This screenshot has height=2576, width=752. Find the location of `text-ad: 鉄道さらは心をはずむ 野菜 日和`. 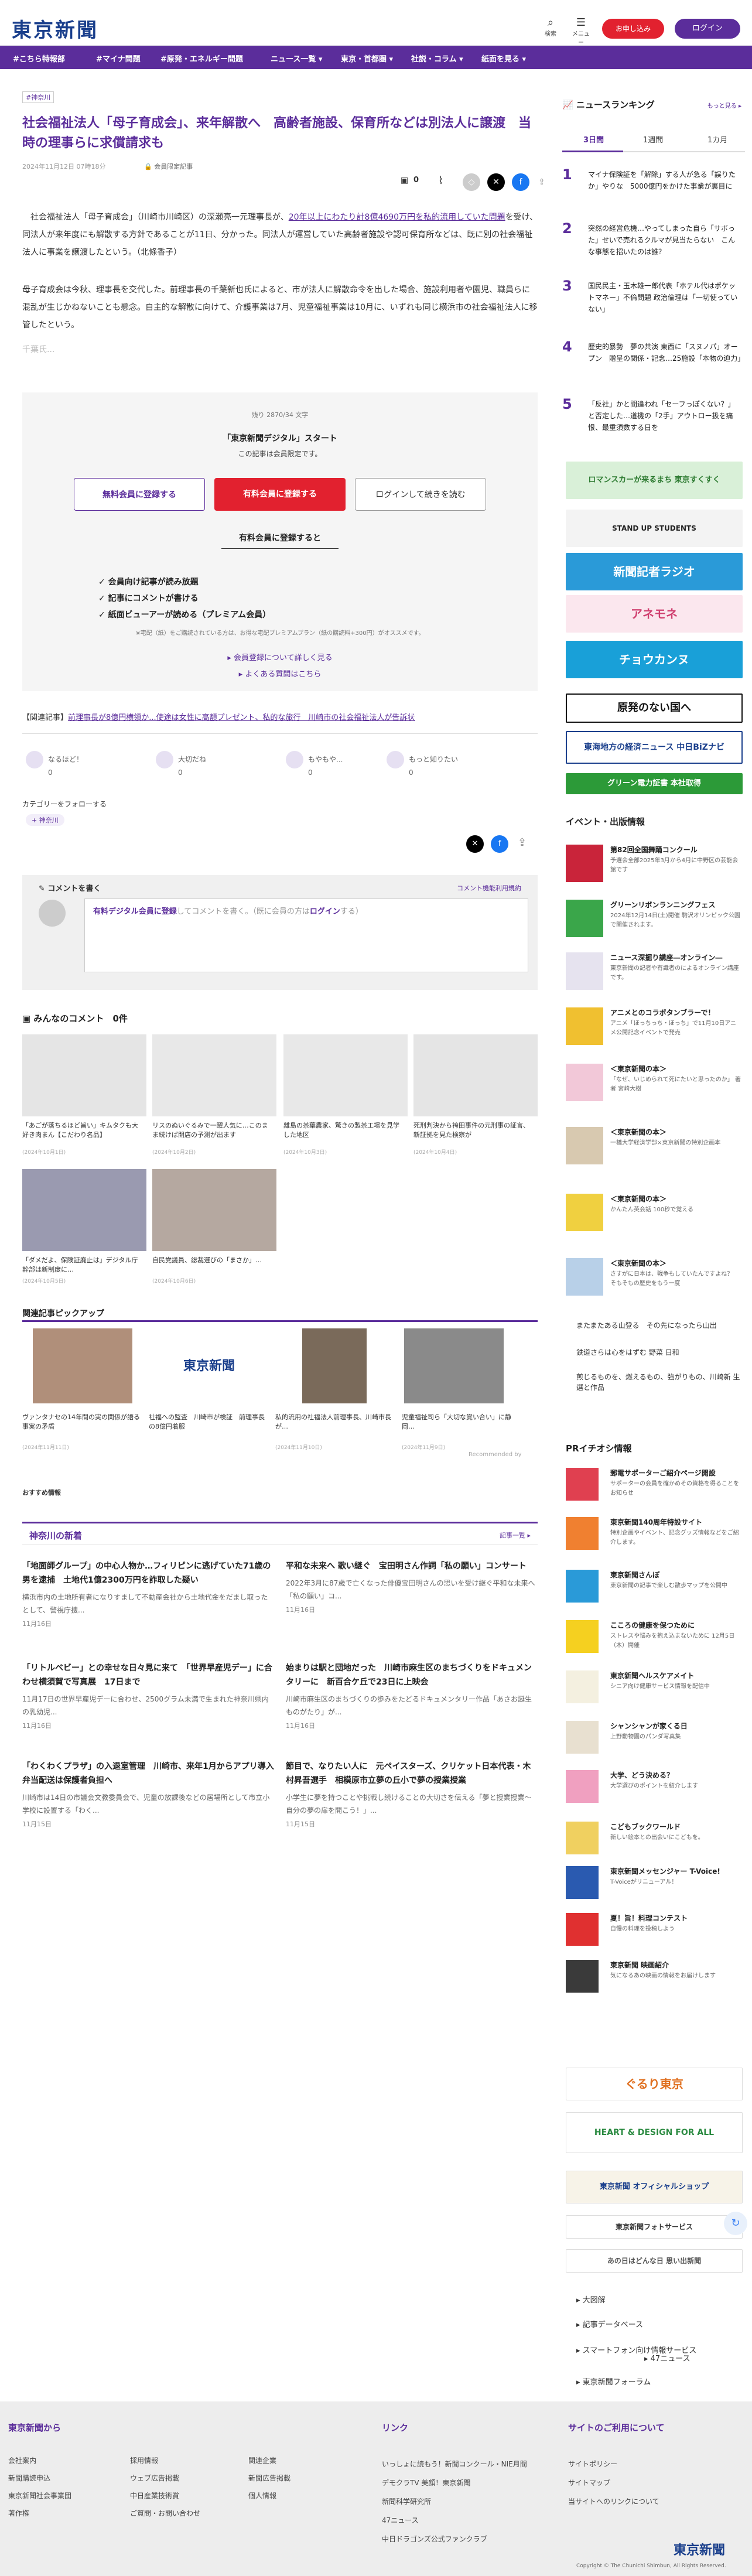

text-ad: 鉄道さらは心をはずむ 野菜 日和 is located at coordinates (659, 1353).